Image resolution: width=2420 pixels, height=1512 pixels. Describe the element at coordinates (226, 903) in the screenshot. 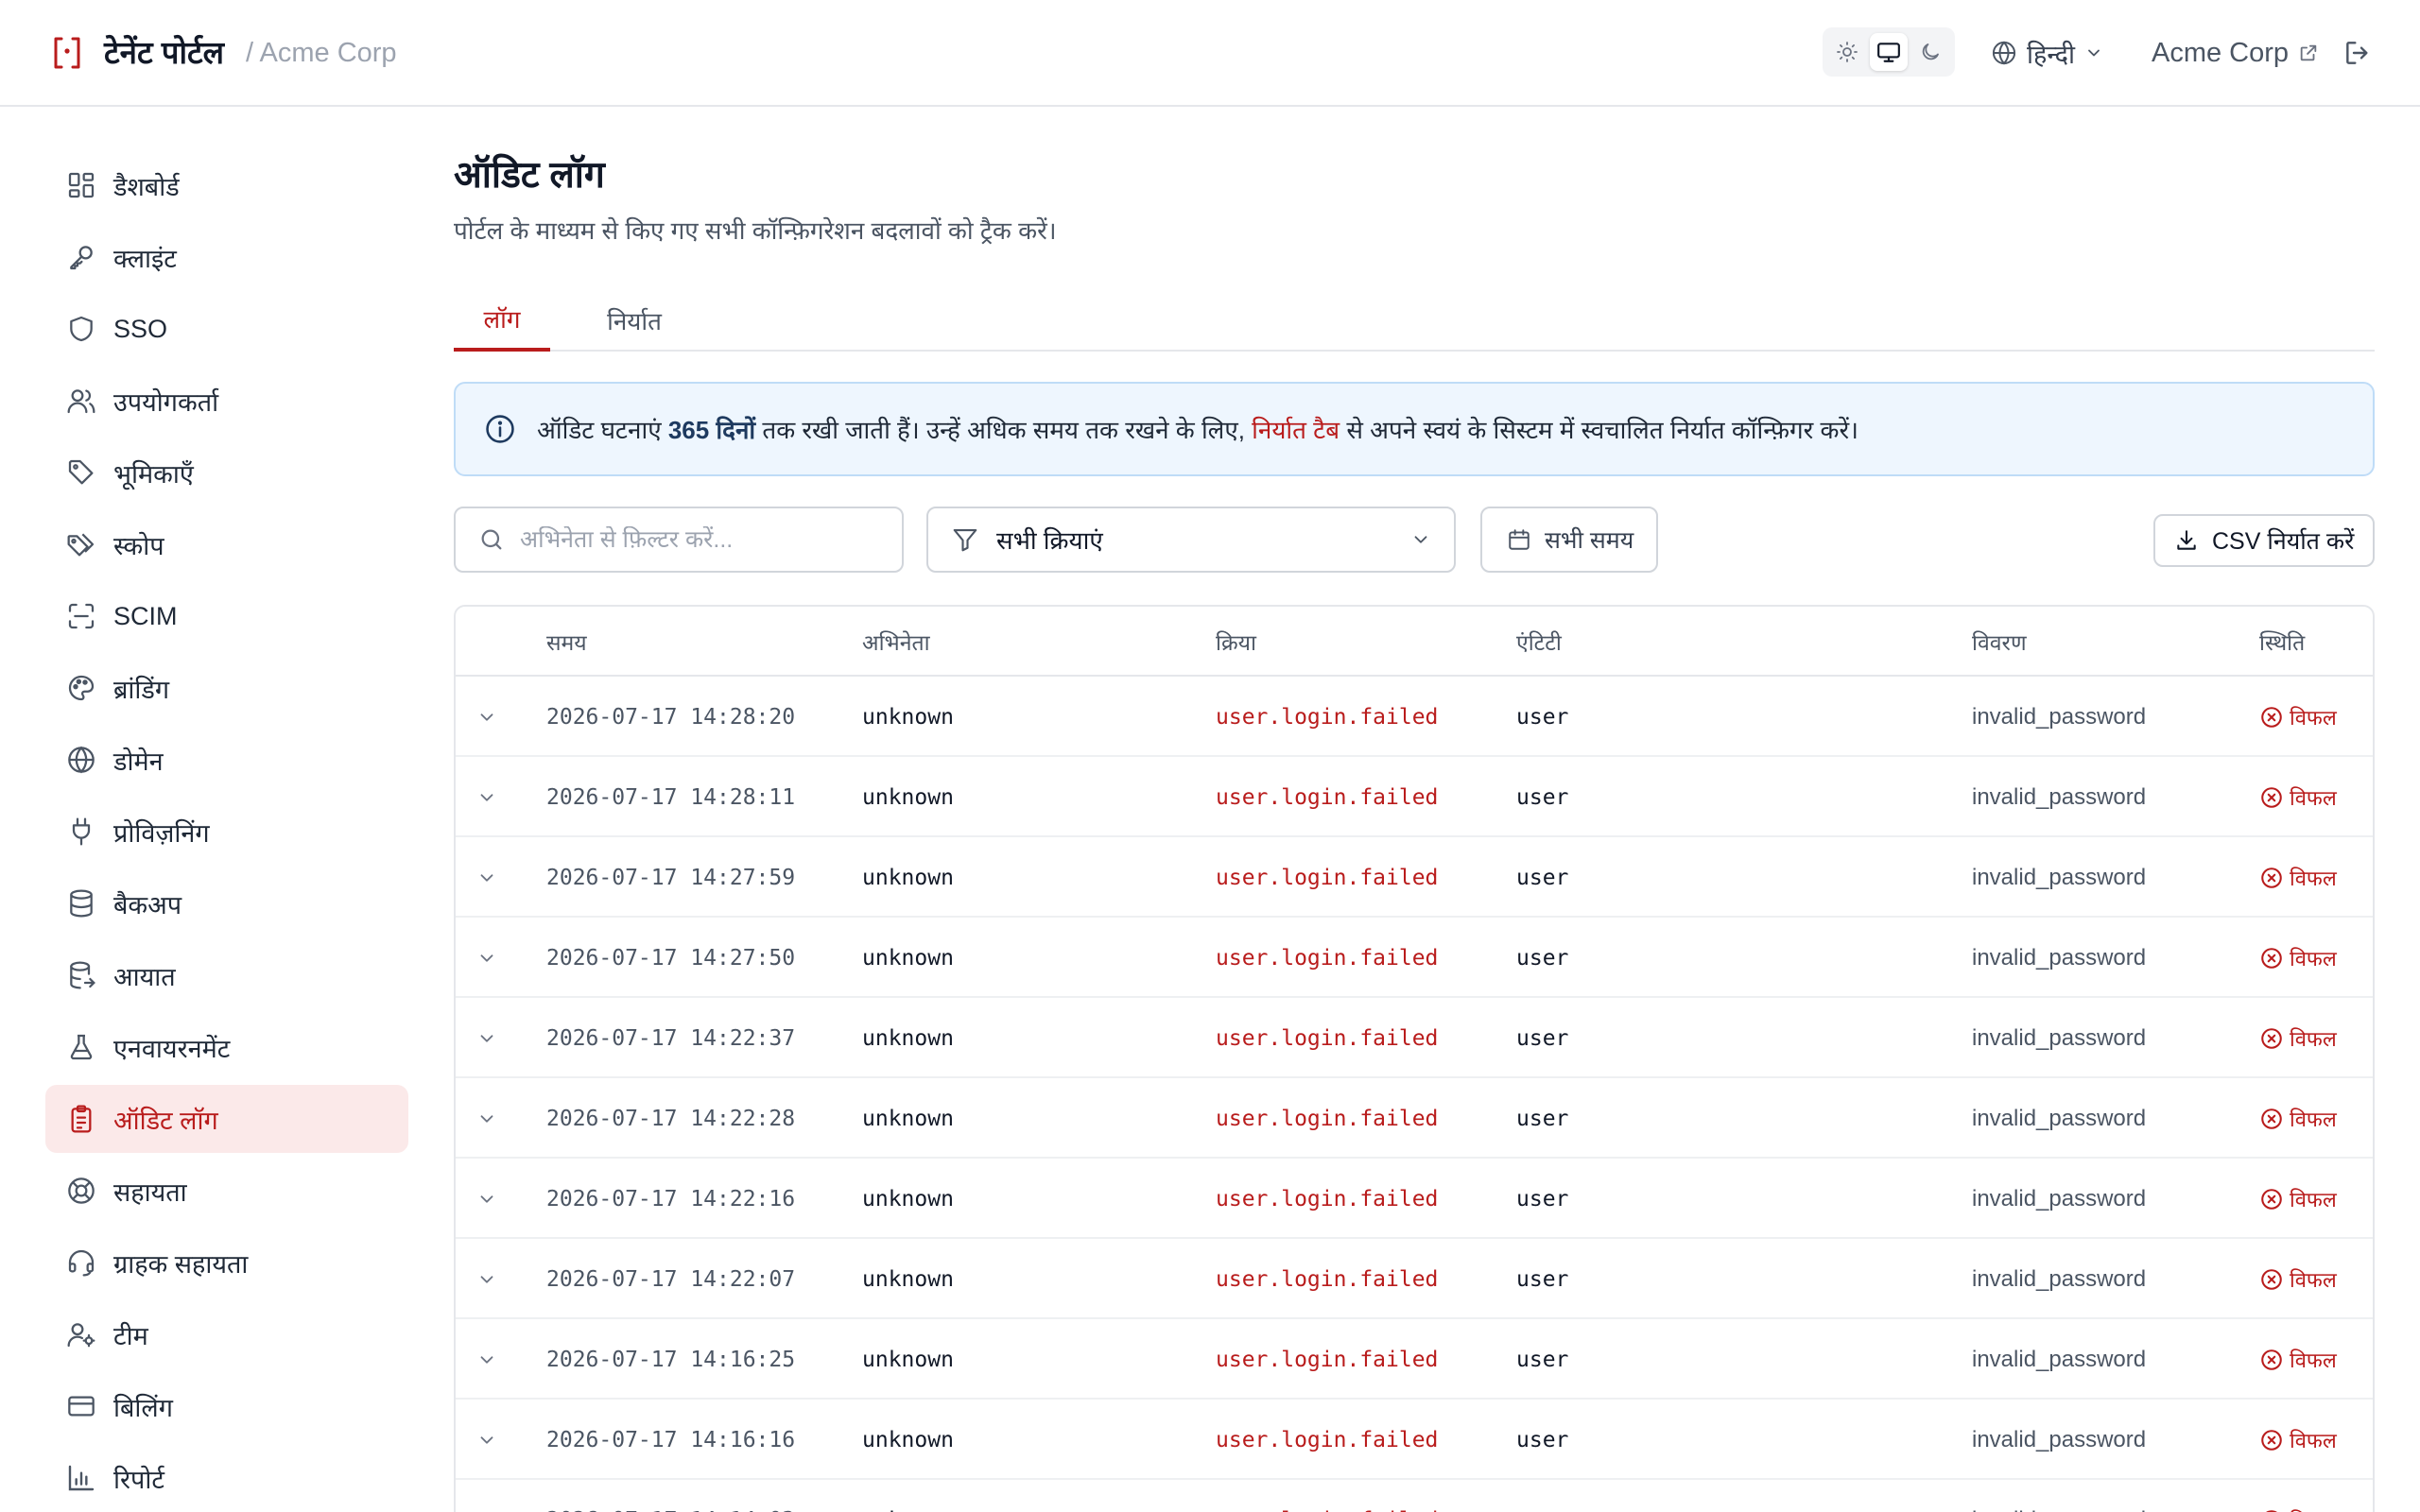

I see `sidebar-item-backup: बैकअप` at that location.